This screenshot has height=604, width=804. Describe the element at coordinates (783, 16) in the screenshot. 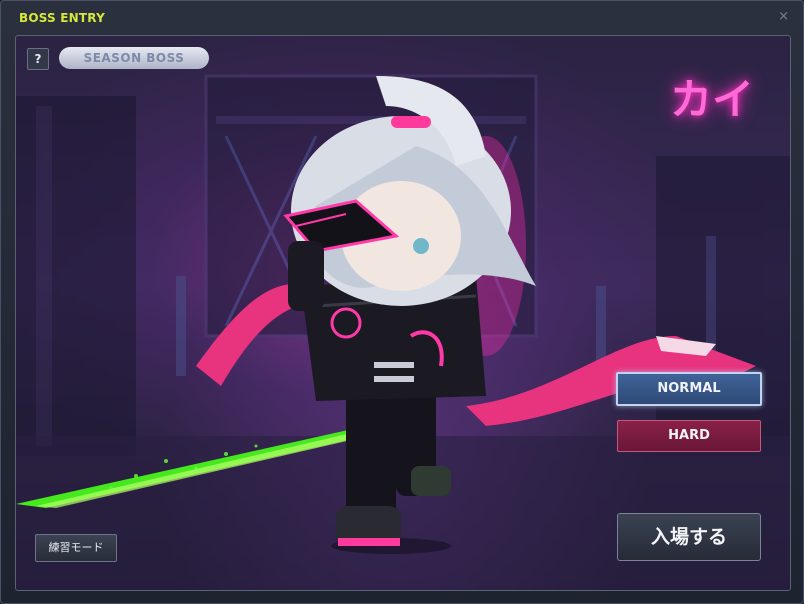

I see `close-icon: ×` at that location.